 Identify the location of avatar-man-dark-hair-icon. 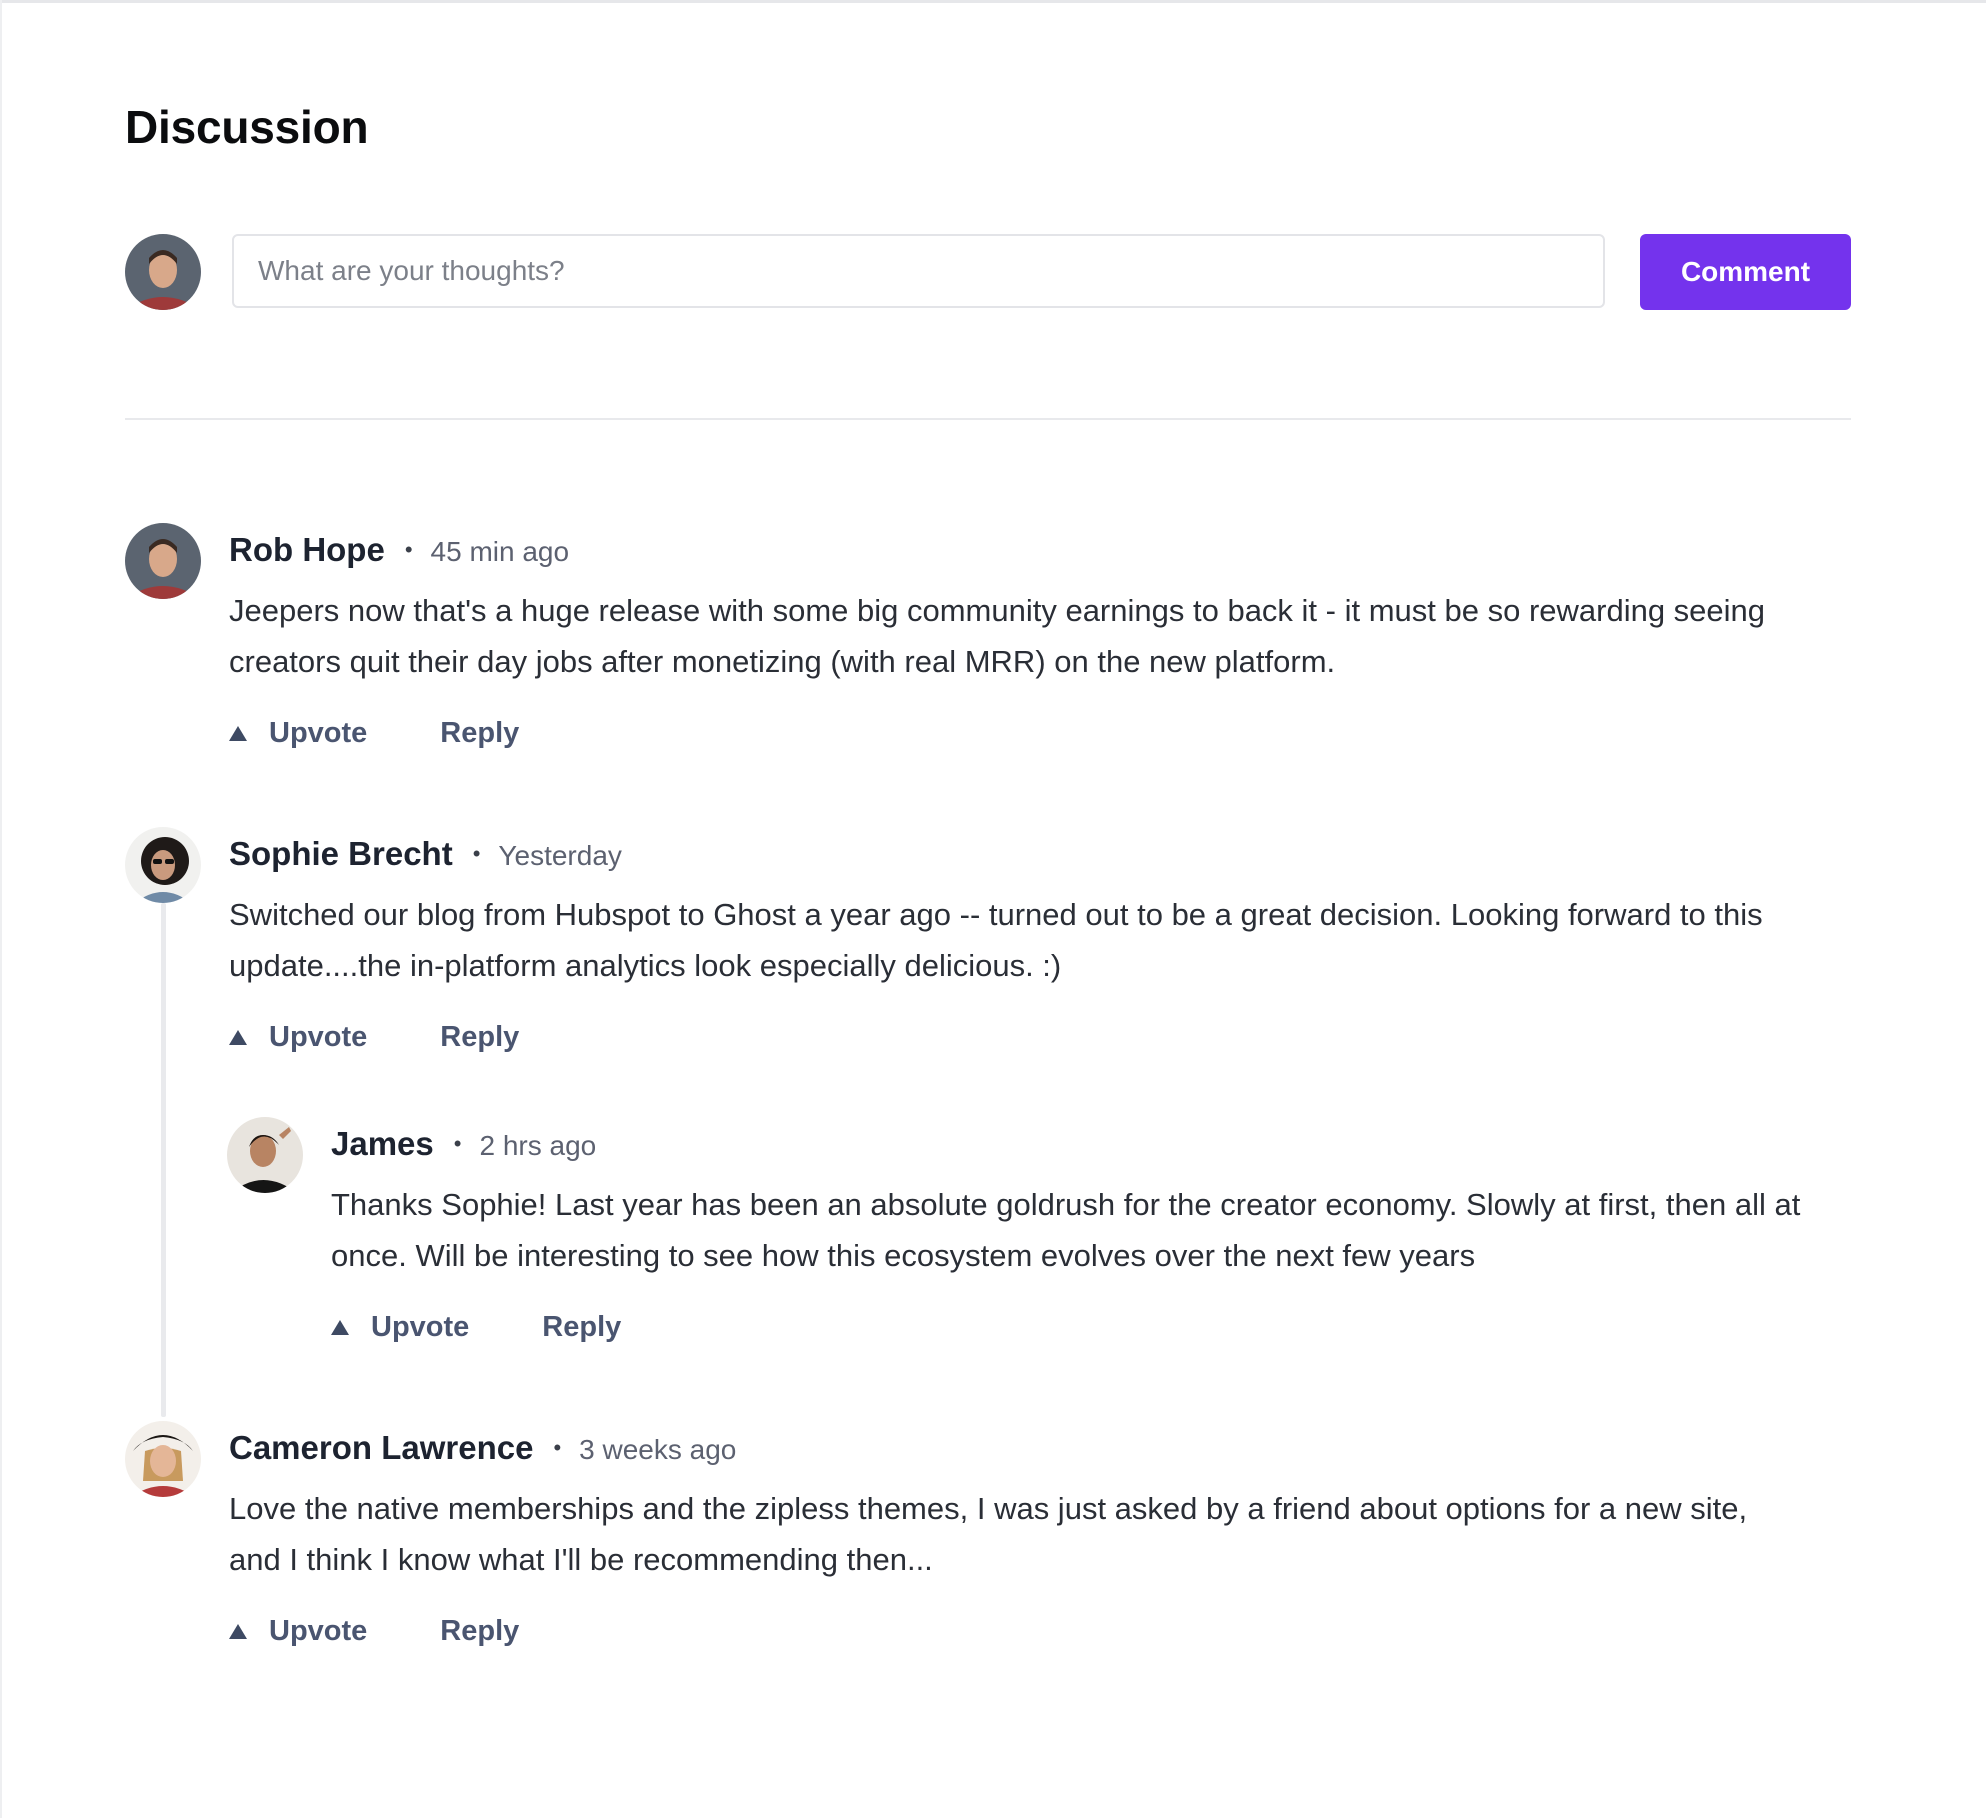
(265, 1155).